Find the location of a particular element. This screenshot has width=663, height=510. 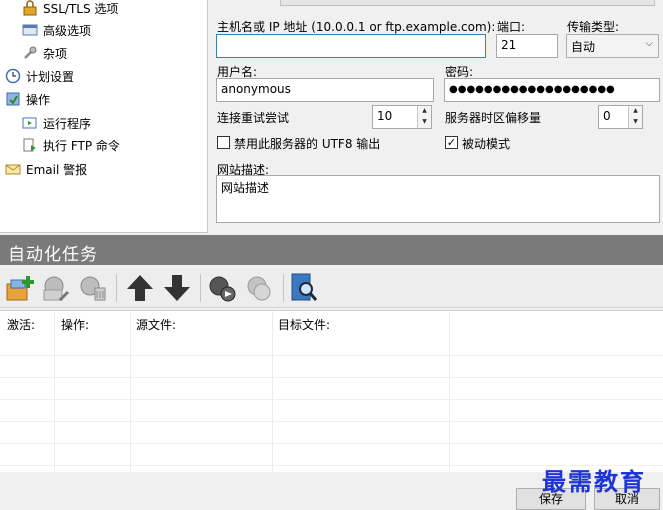

timezone-offset-spinner: 0 ▲ ▼ is located at coordinates (620, 117).